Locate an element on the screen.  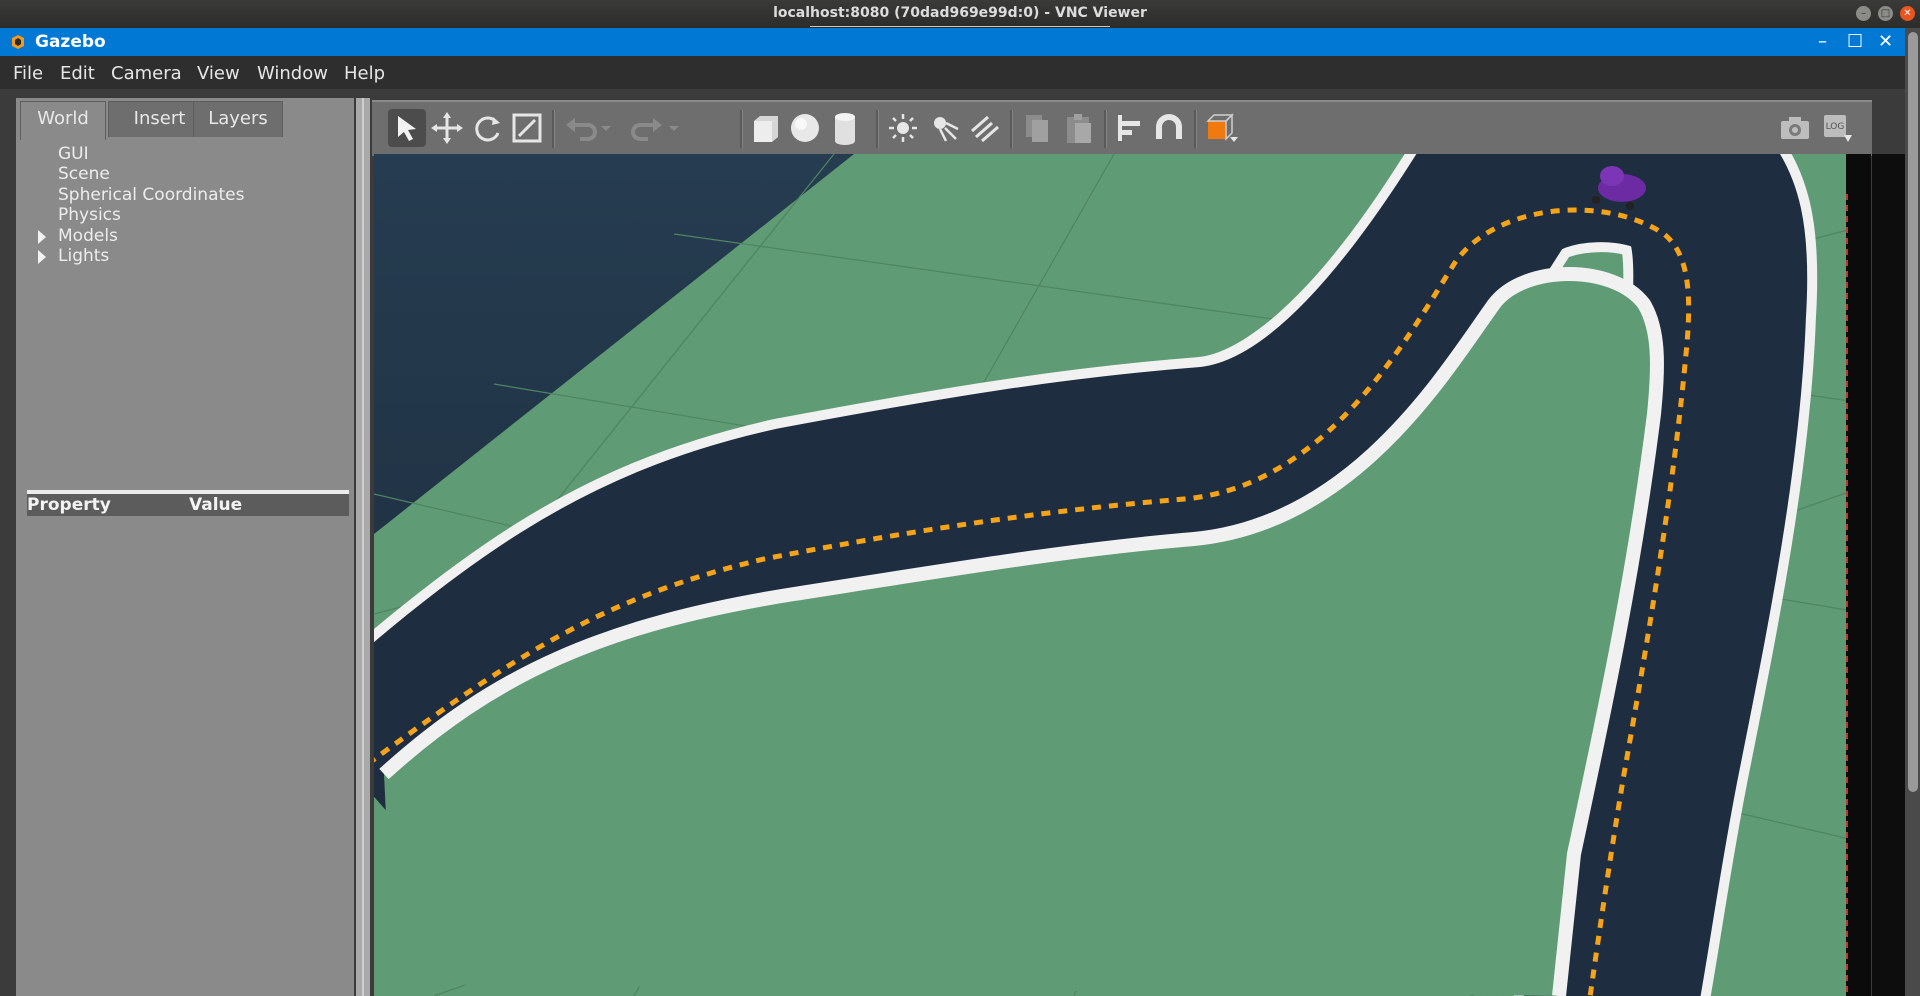
property-table-header: Property Value is located at coordinates (188, 503).